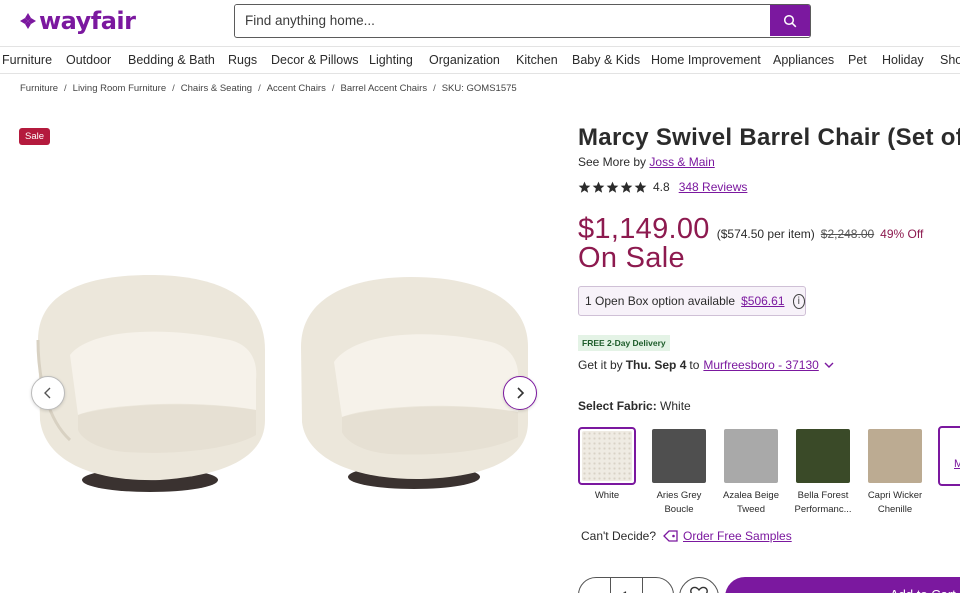  What do you see at coordinates (949, 456) in the screenshot?
I see `more-swatches-button: M` at bounding box center [949, 456].